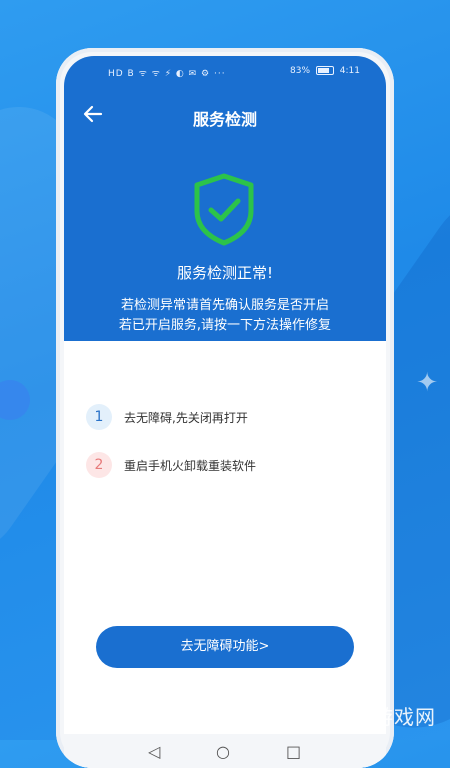 This screenshot has height=768, width=450. I want to click on nav-bar: ◁ ○ □, so click(225, 751).